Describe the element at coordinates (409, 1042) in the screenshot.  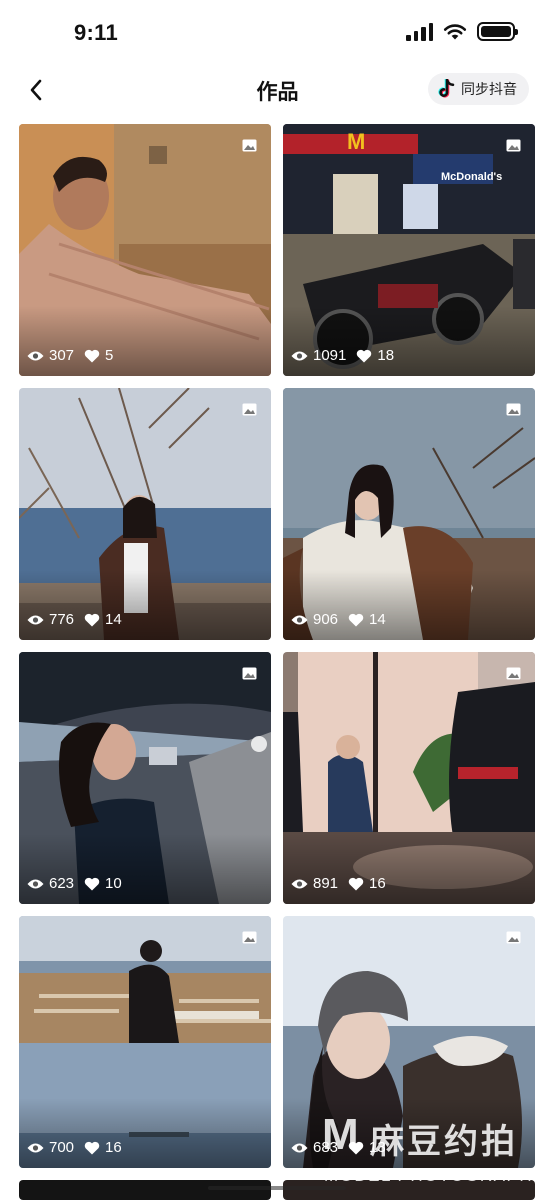
I see `work-card: 683 13` at that location.